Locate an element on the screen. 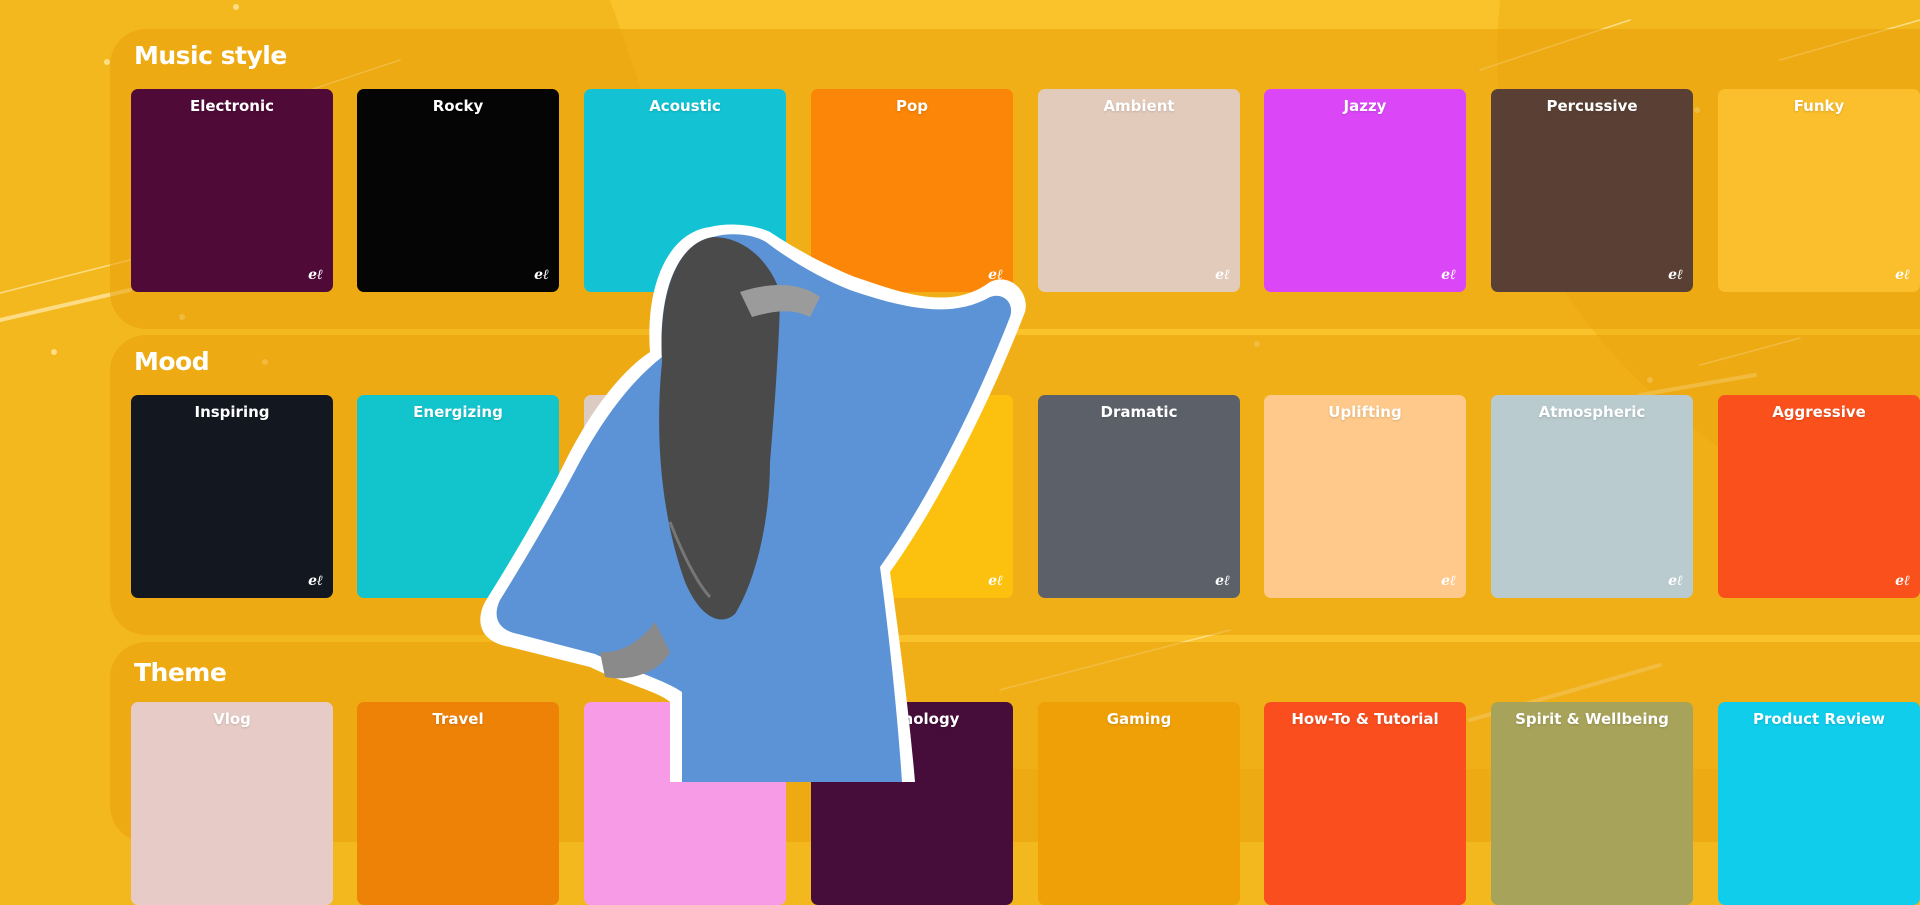 This screenshot has width=1920, height=905. card-label: Jazzy is located at coordinates (1365, 106).